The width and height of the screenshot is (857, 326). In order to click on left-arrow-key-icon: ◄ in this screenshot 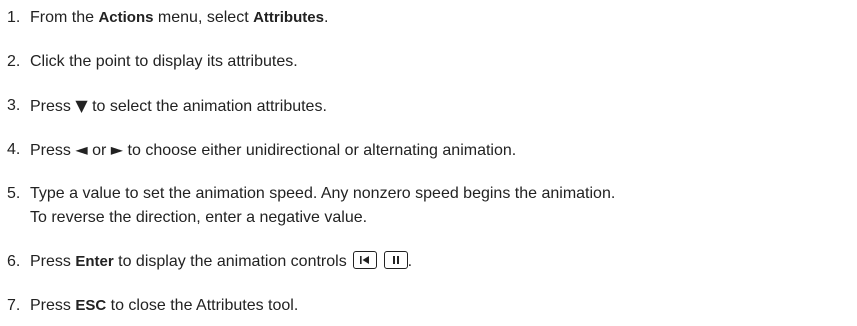, I will do `click(81, 149)`.